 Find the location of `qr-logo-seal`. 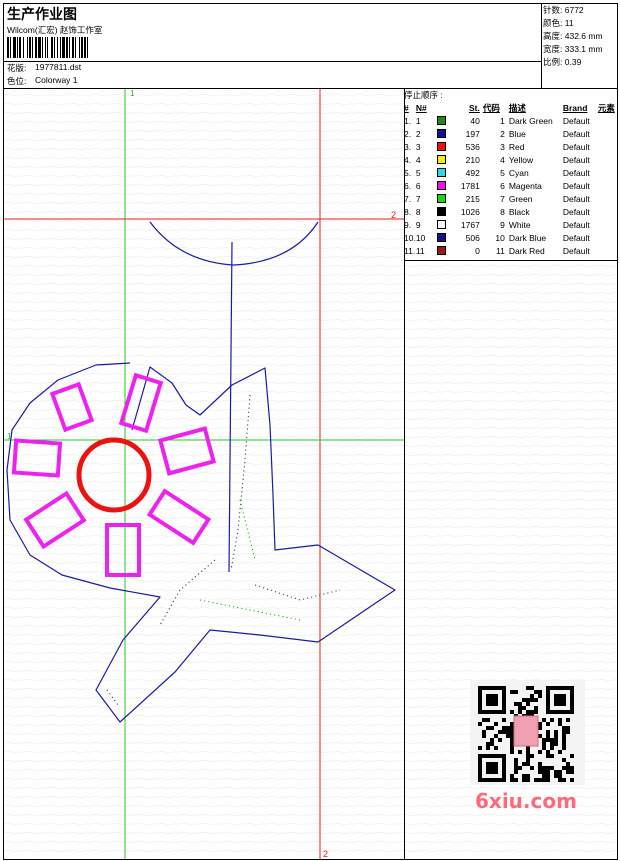

qr-logo-seal is located at coordinates (526, 731).